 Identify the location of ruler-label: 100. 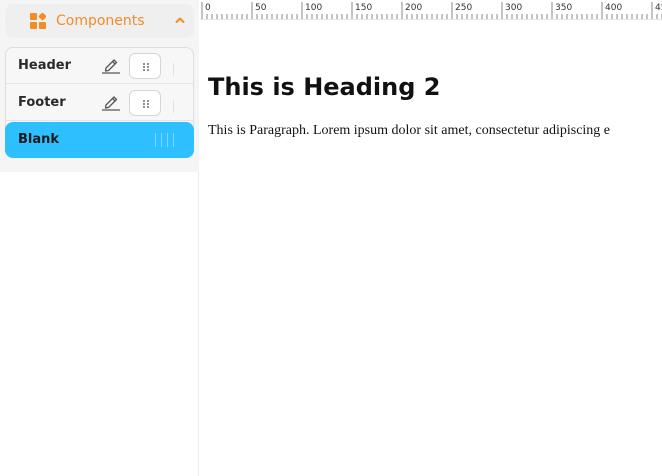
(313, 8).